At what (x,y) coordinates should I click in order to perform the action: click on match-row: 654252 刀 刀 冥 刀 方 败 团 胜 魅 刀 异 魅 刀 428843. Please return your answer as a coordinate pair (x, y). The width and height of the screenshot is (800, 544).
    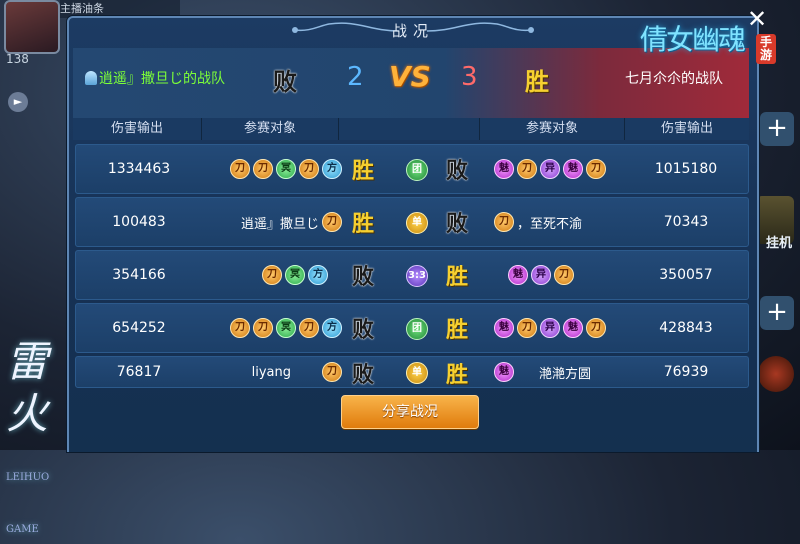
    Looking at the image, I should click on (412, 328).